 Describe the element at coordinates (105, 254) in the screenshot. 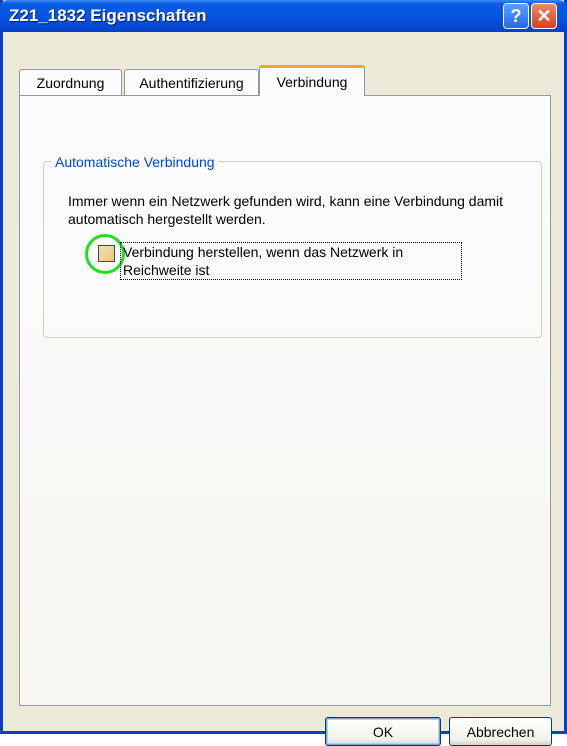

I see `highlight-circle-annotation` at that location.